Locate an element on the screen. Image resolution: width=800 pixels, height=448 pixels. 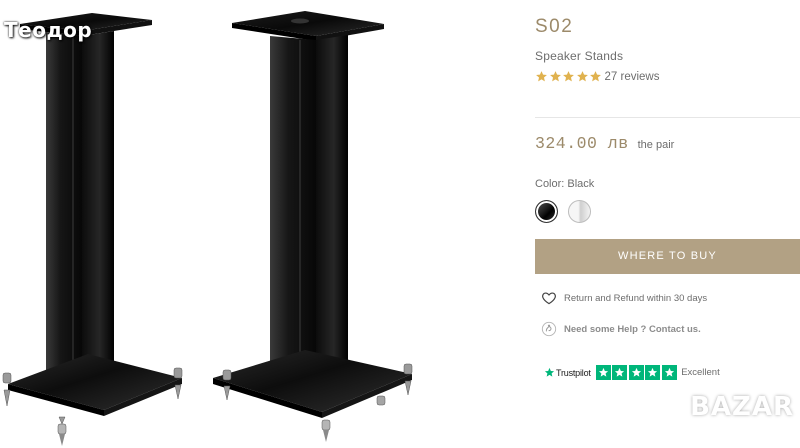
trustpilot-logo: Trustpilot is located at coordinates (567, 372).